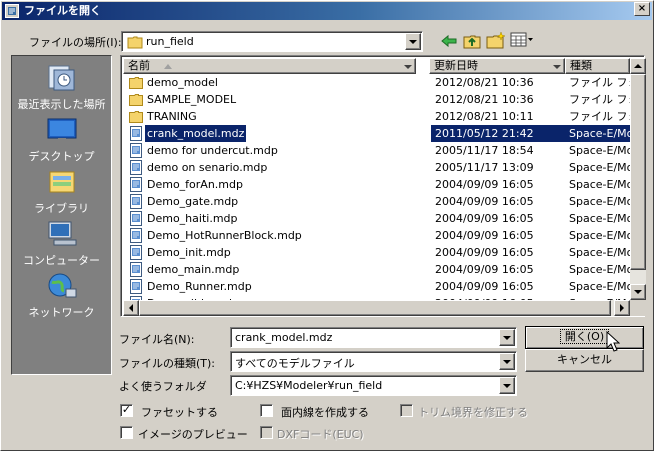 This screenshot has width=654, height=451. What do you see at coordinates (167, 363) in the screenshot?
I see `filetype-label: ファイルの種類(T):` at bounding box center [167, 363].